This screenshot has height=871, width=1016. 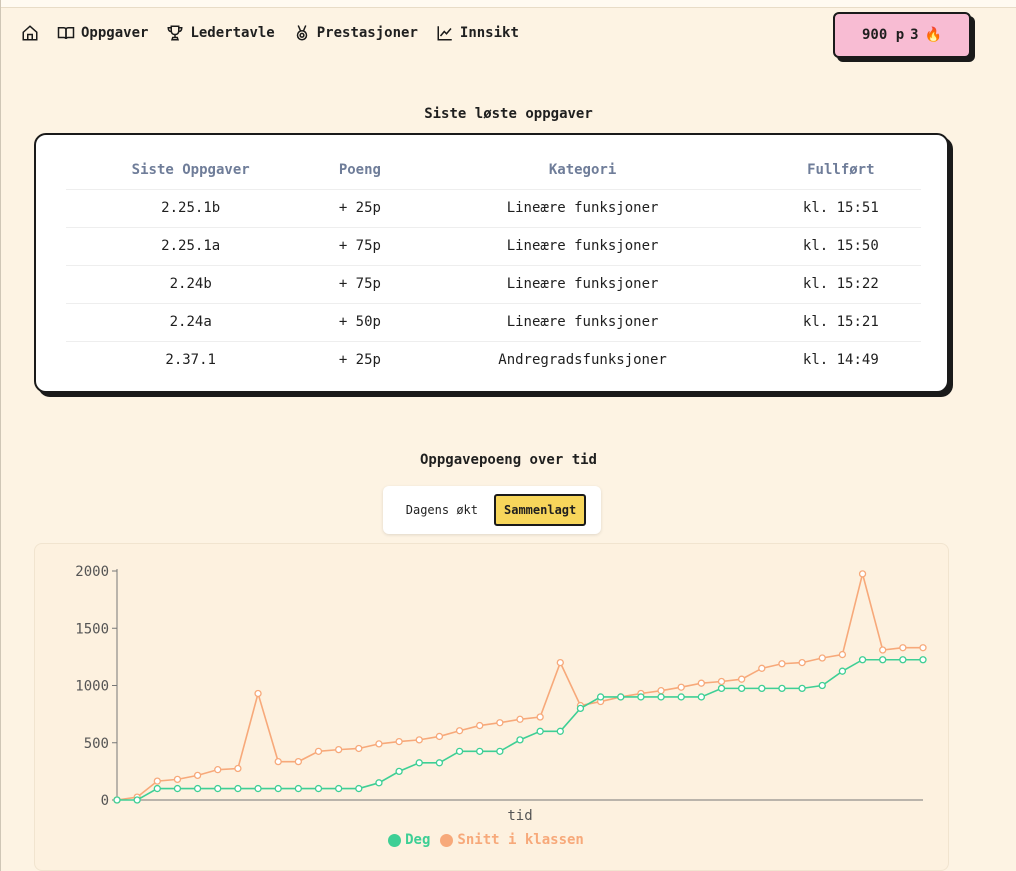 I want to click on y-tick-label: 500, so click(x=96, y=744).